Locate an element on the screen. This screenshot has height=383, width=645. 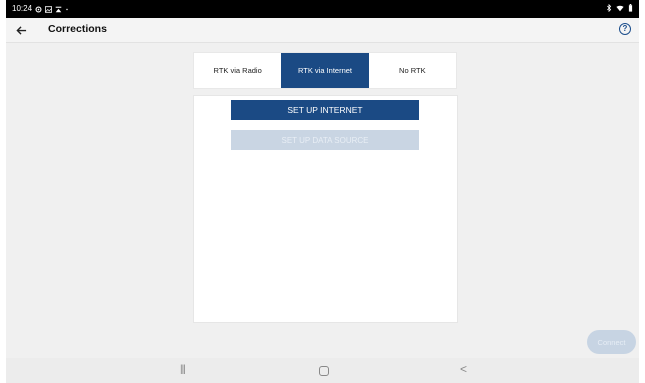
page-title: Corrections is located at coordinates (77, 29).